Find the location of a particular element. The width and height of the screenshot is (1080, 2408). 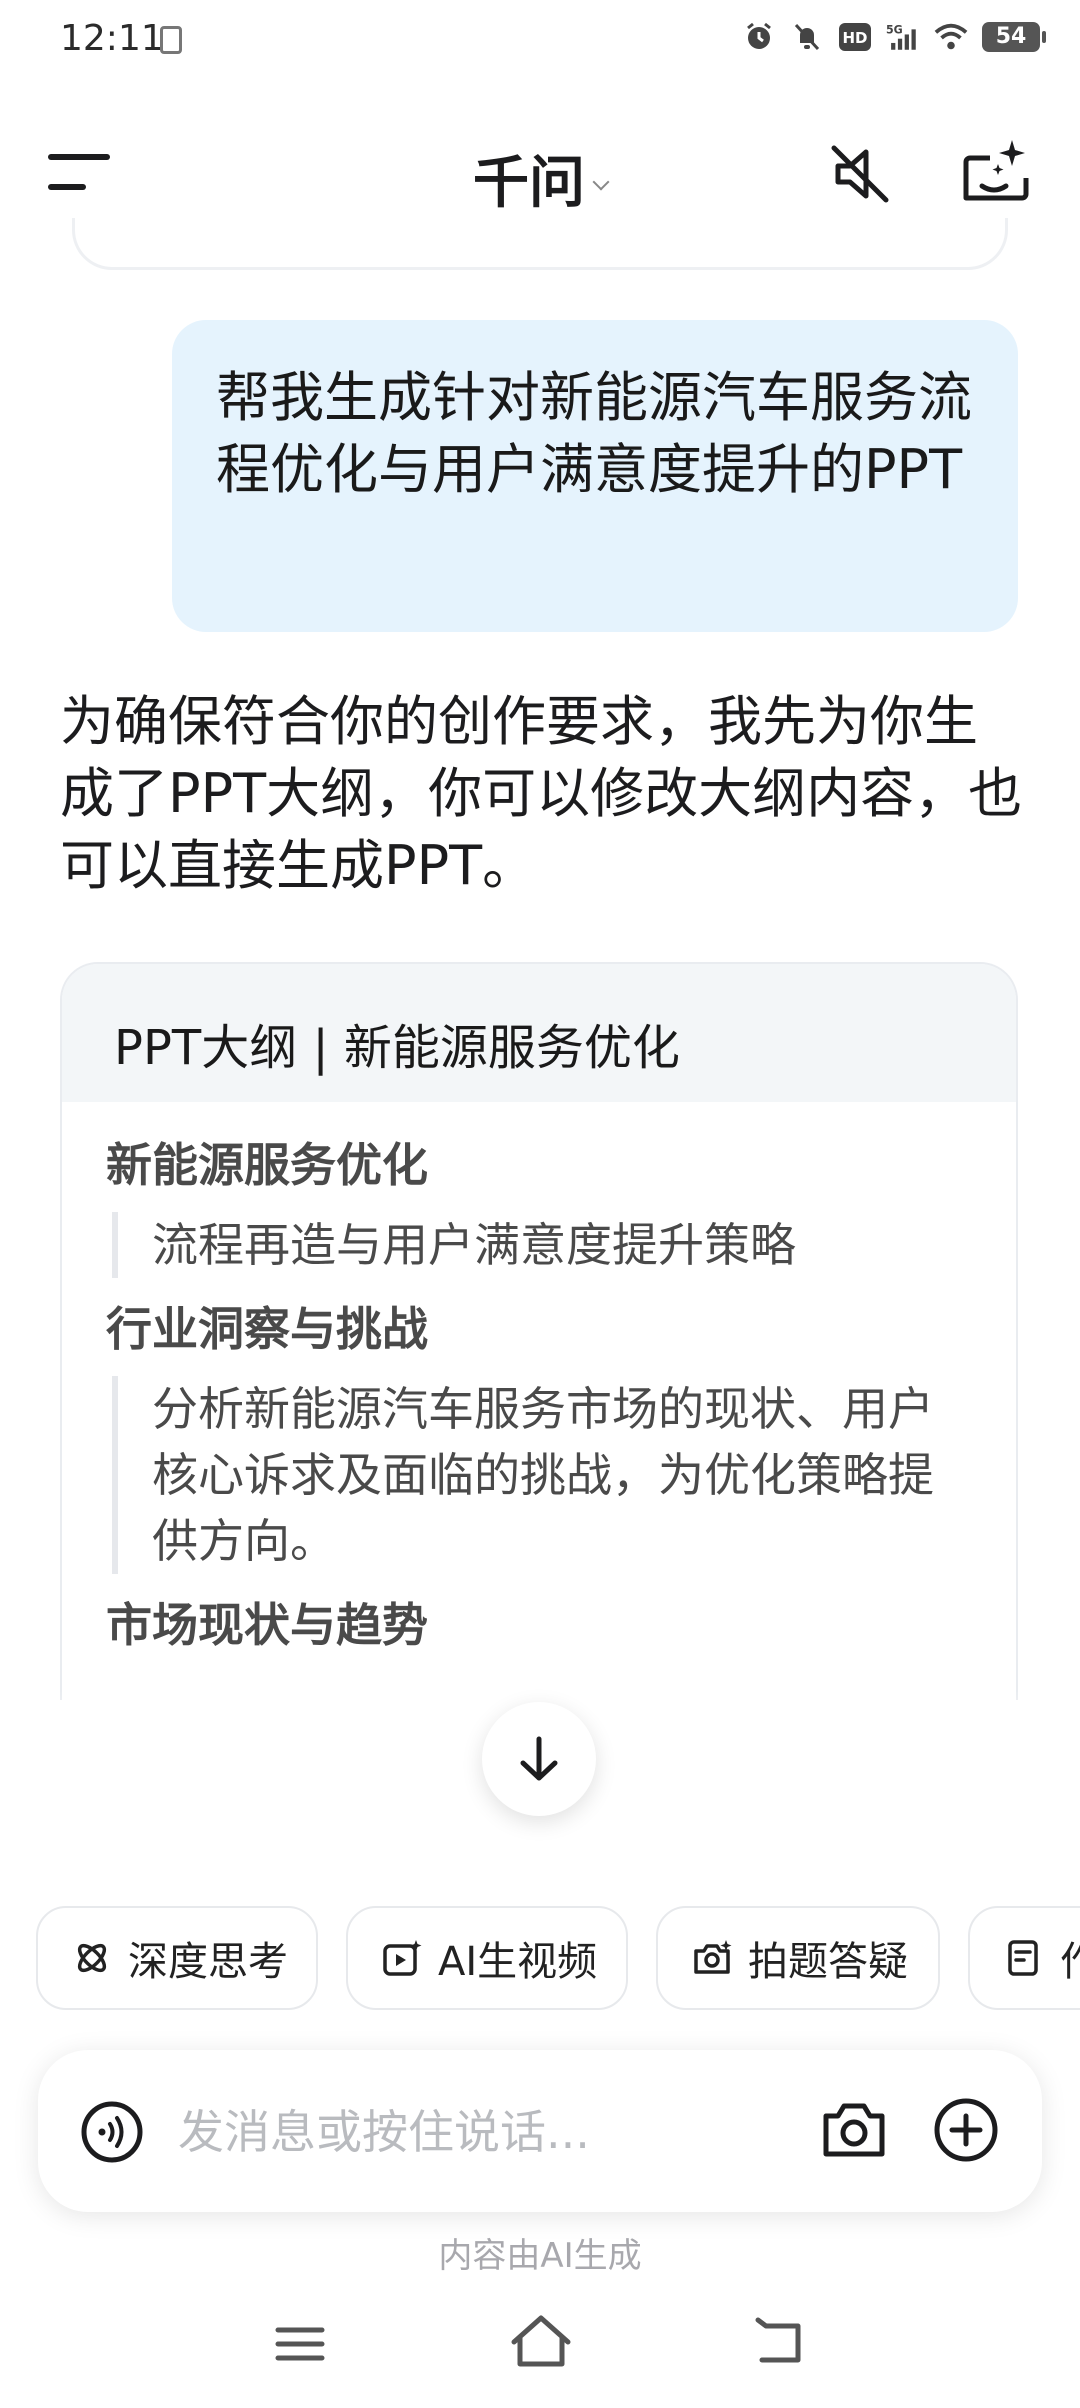

nav-recent-apps-button is located at coordinates (300, 2344).